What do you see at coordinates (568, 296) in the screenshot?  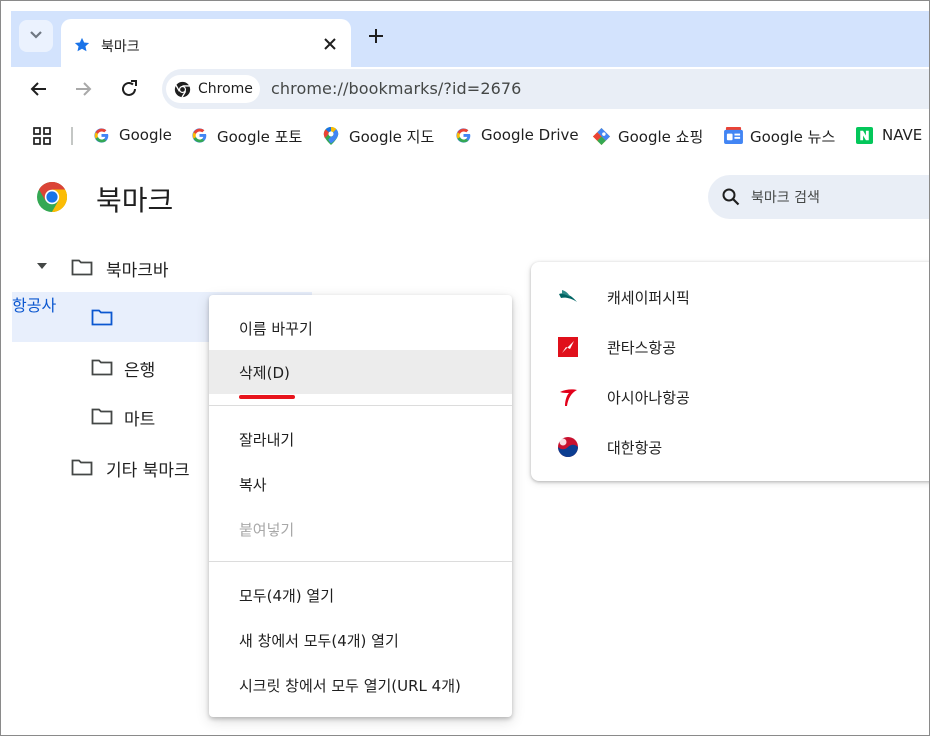 I see `cathay-pacific-icon` at bounding box center [568, 296].